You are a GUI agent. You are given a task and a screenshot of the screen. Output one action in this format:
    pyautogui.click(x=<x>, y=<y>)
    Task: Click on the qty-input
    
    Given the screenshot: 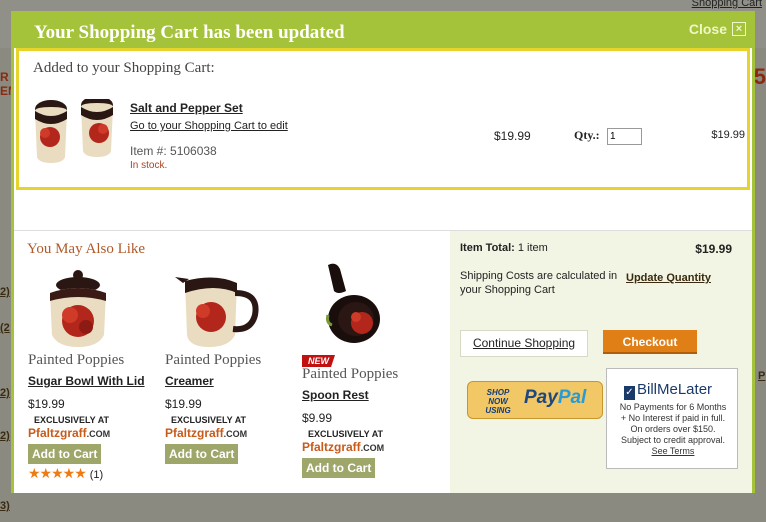 What is the action you would take?
    pyautogui.click(x=624, y=136)
    